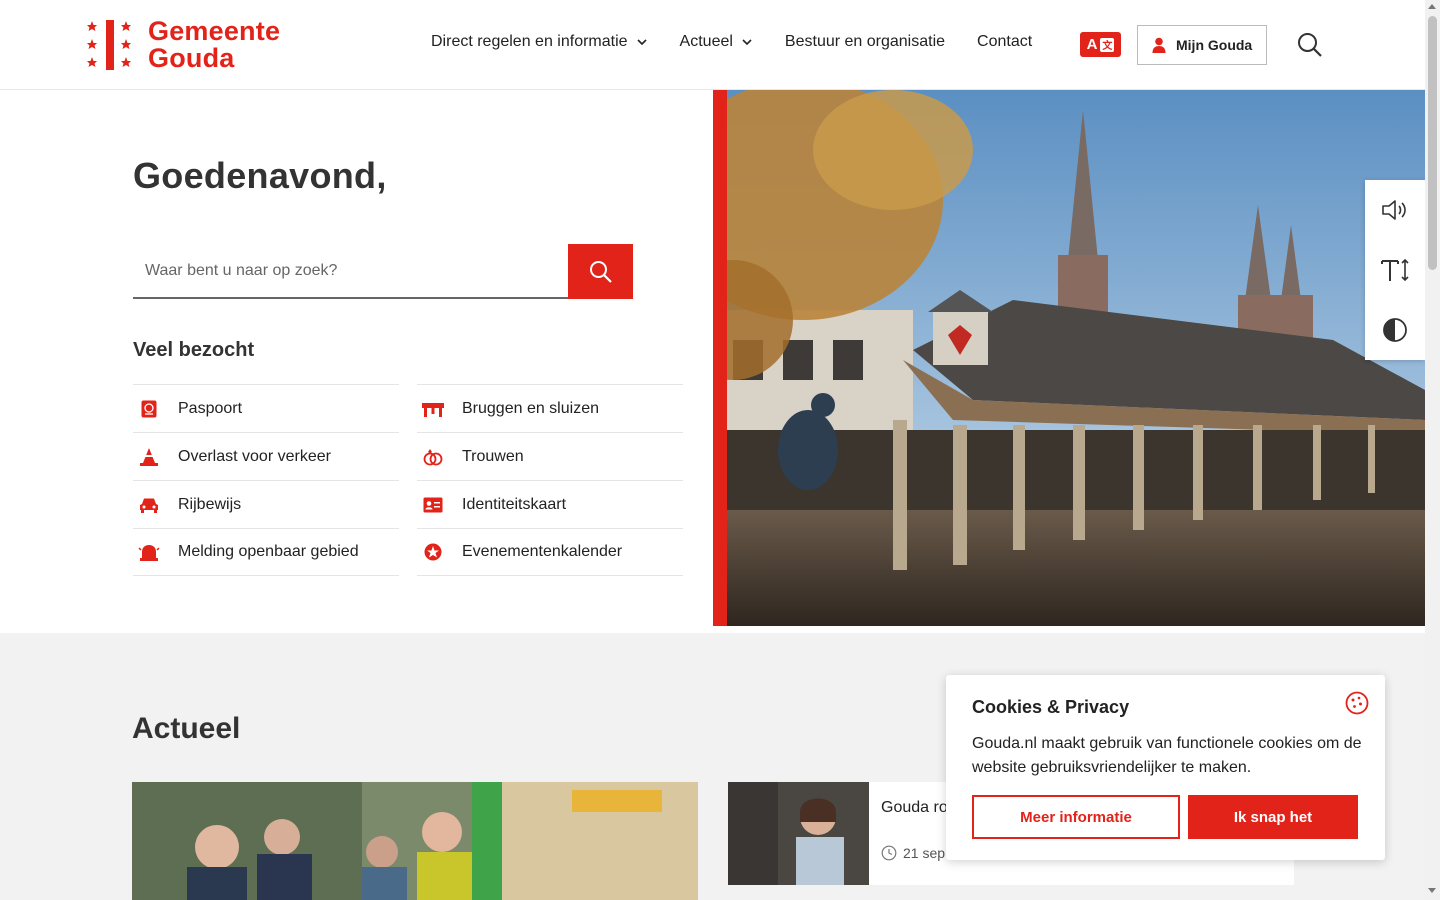 This screenshot has height=900, width=1440. What do you see at coordinates (433, 552) in the screenshot?
I see `event-icon` at bounding box center [433, 552].